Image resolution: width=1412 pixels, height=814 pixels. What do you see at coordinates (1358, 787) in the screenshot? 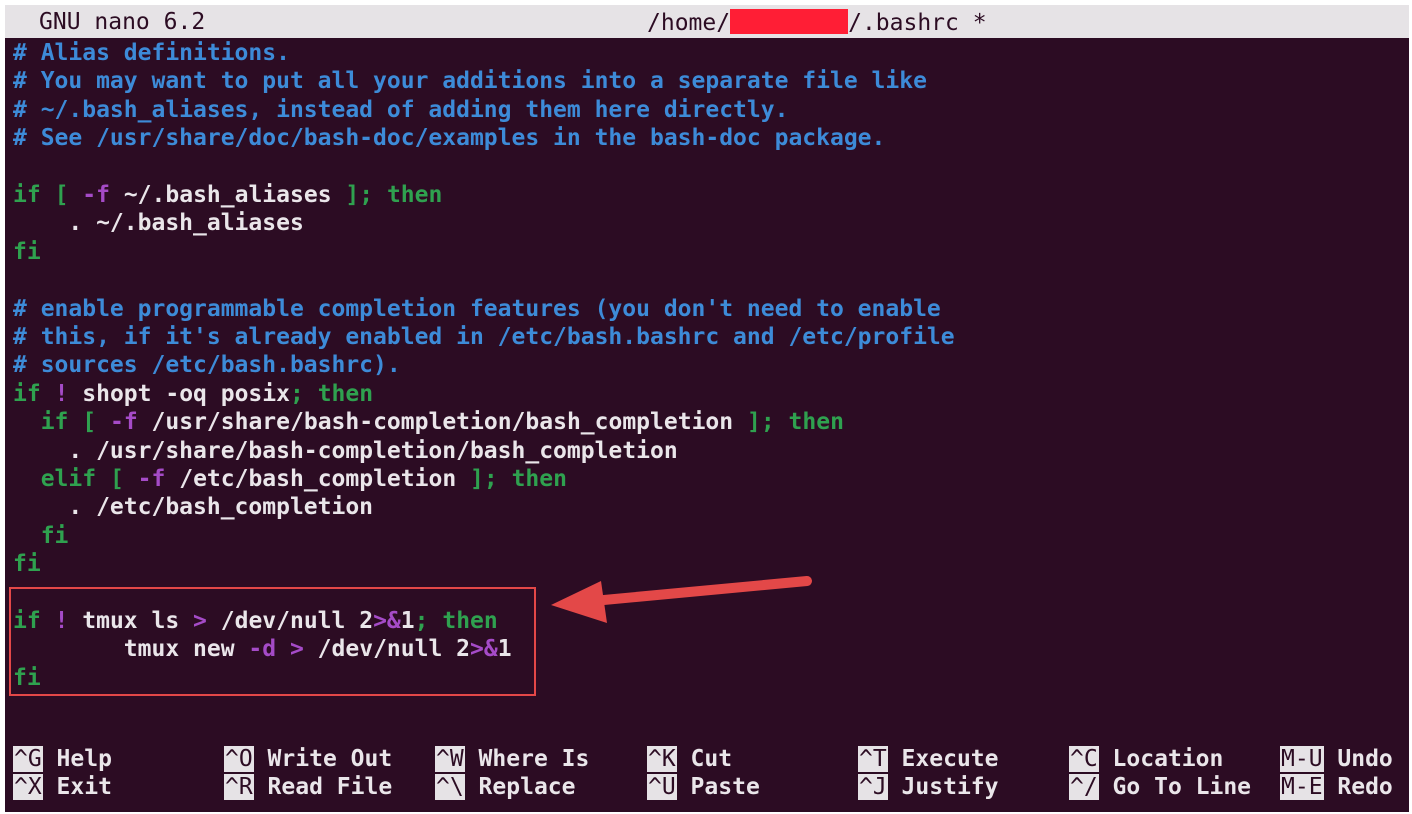
I see `shortcut-label: Redo` at bounding box center [1358, 787].